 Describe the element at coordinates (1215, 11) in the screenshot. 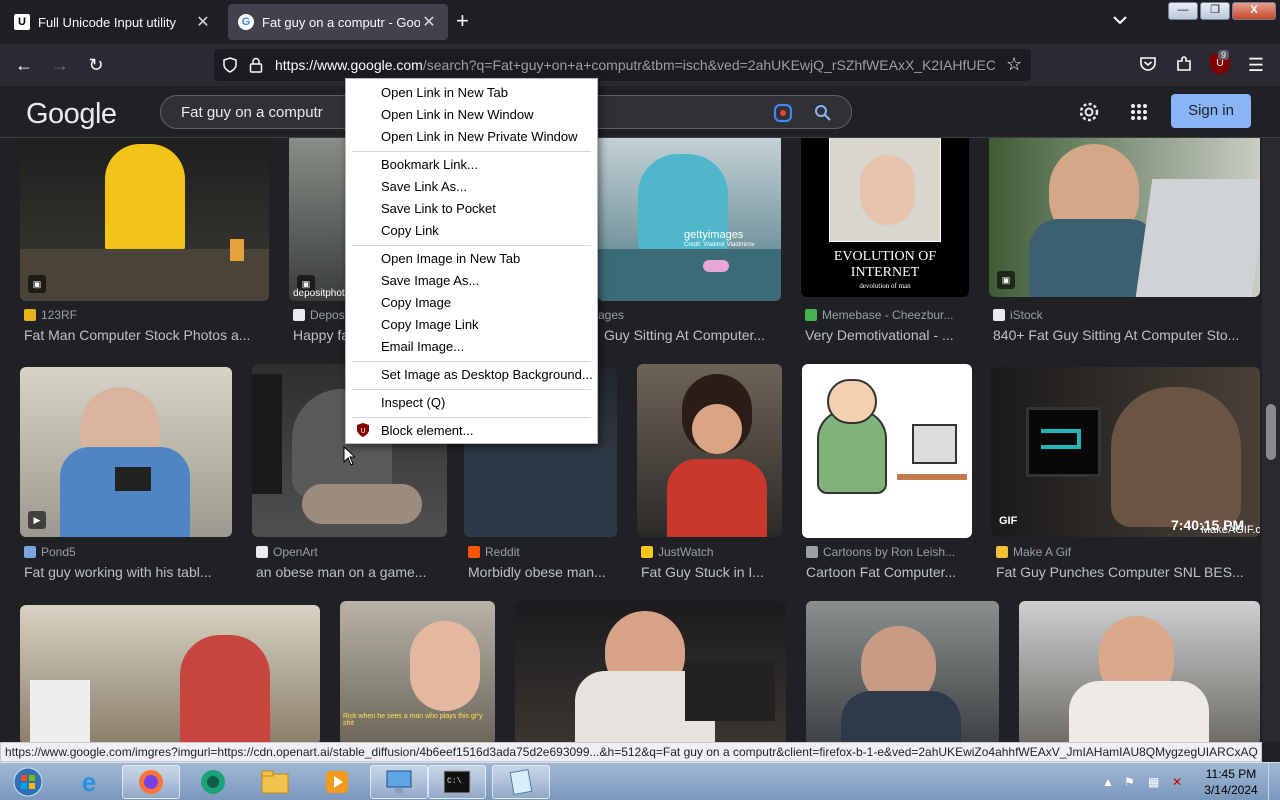

I see `maximize-button: ❐` at that location.